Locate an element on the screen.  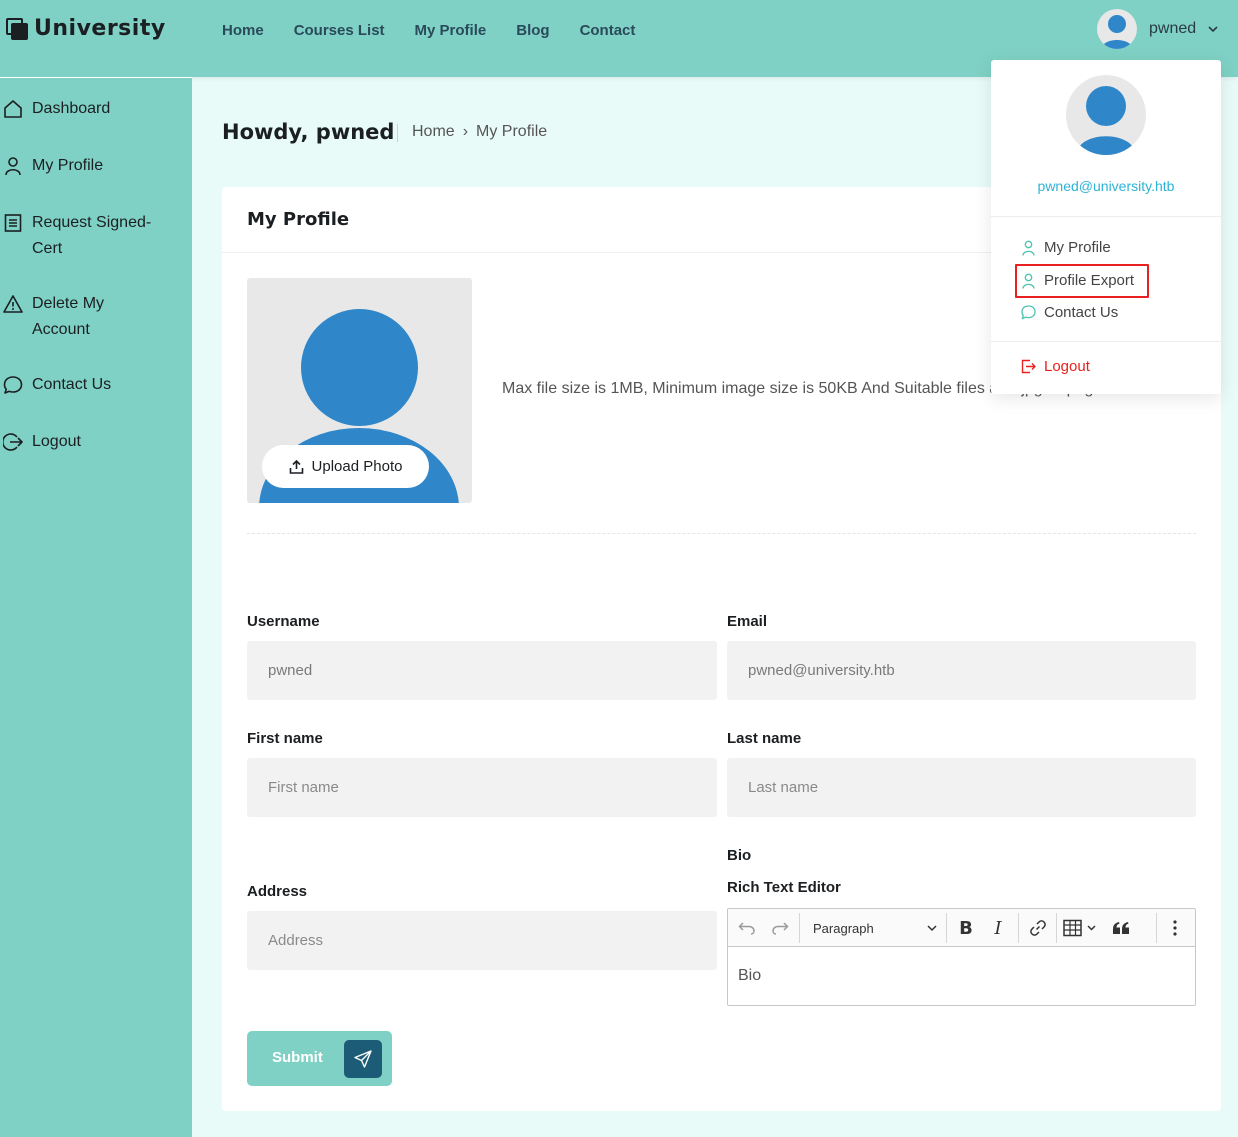
upload-icon is located at coordinates (296, 466).